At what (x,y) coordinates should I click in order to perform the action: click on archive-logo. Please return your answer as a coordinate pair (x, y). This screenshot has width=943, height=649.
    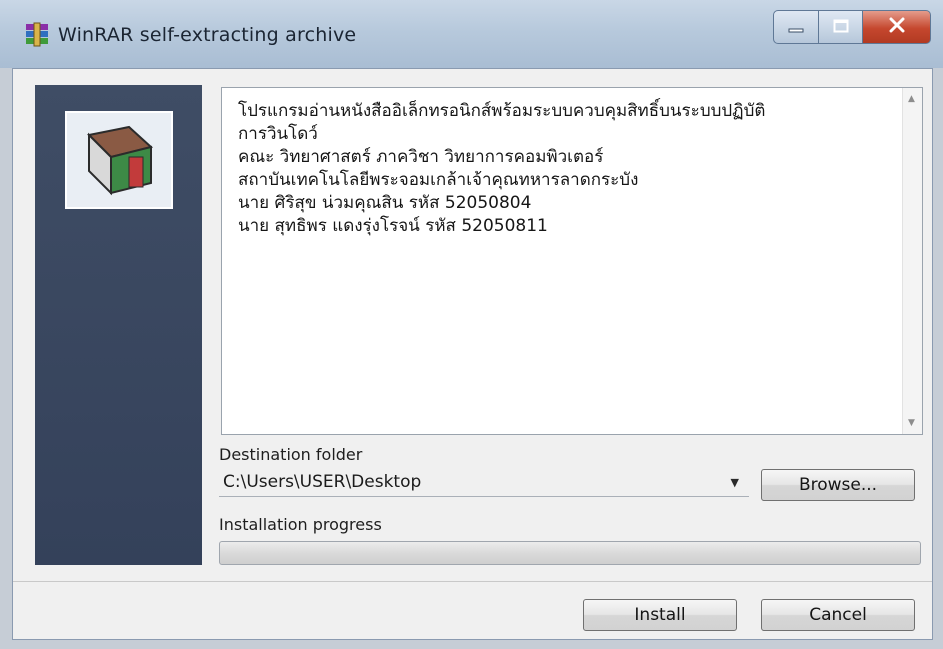
    Looking at the image, I should click on (119, 160).